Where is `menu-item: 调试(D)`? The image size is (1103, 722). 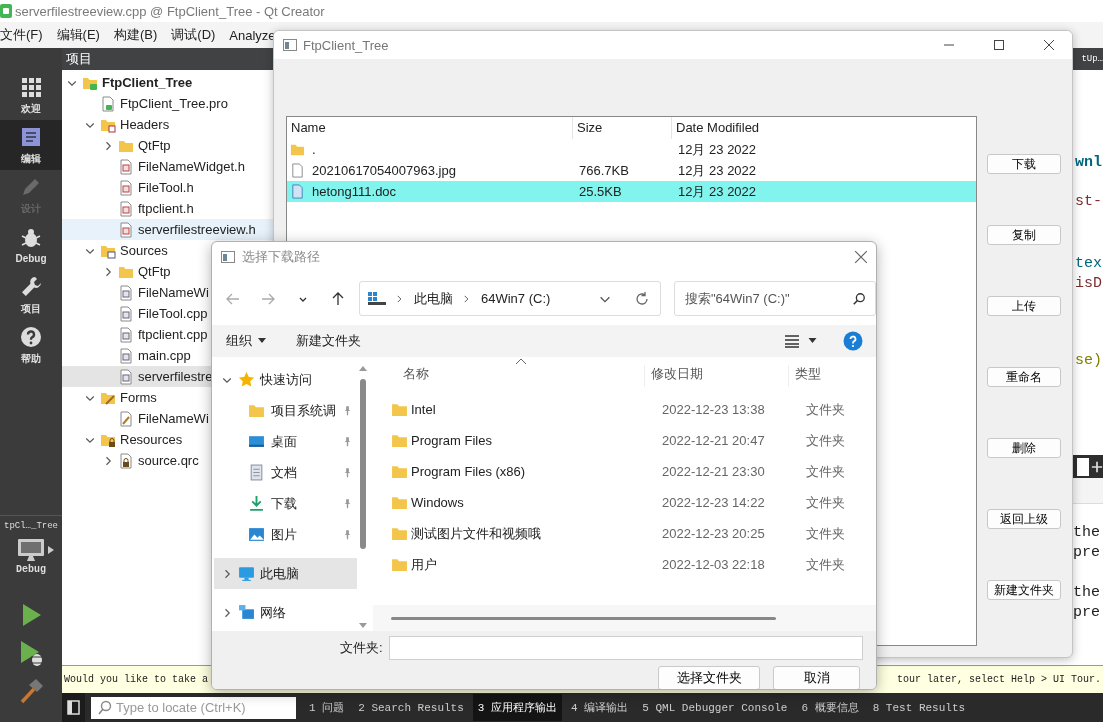 menu-item: 调试(D) is located at coordinates (193, 35).